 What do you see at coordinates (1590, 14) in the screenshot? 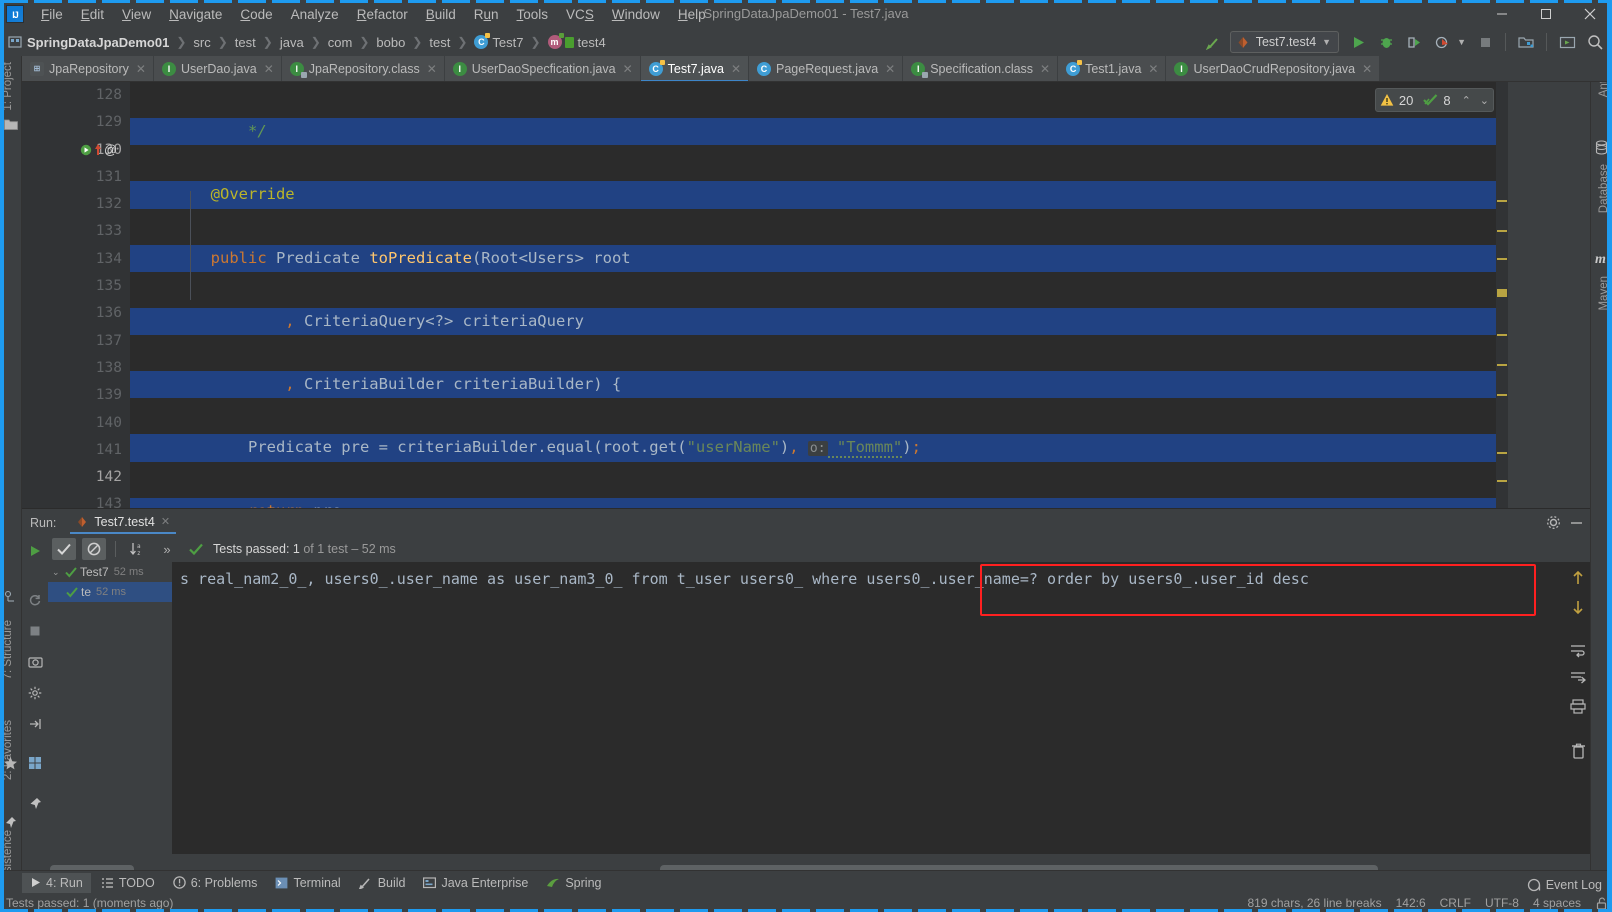
I see `close-button` at bounding box center [1590, 14].